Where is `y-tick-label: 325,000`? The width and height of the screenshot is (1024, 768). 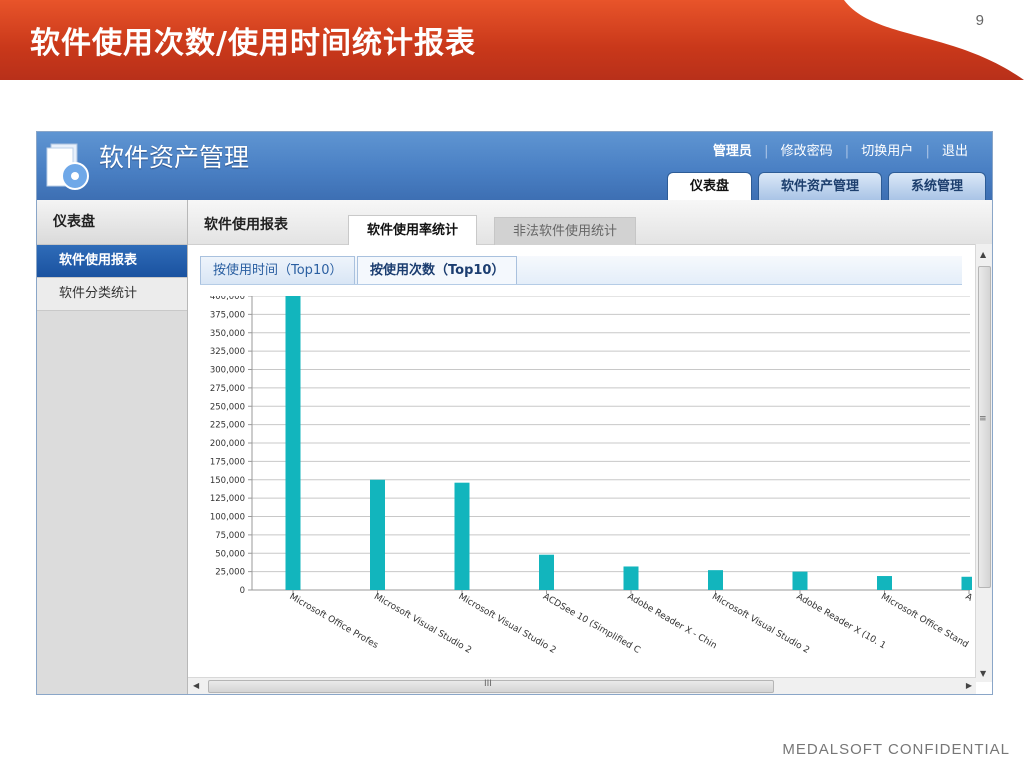 y-tick-label: 325,000 is located at coordinates (227, 352).